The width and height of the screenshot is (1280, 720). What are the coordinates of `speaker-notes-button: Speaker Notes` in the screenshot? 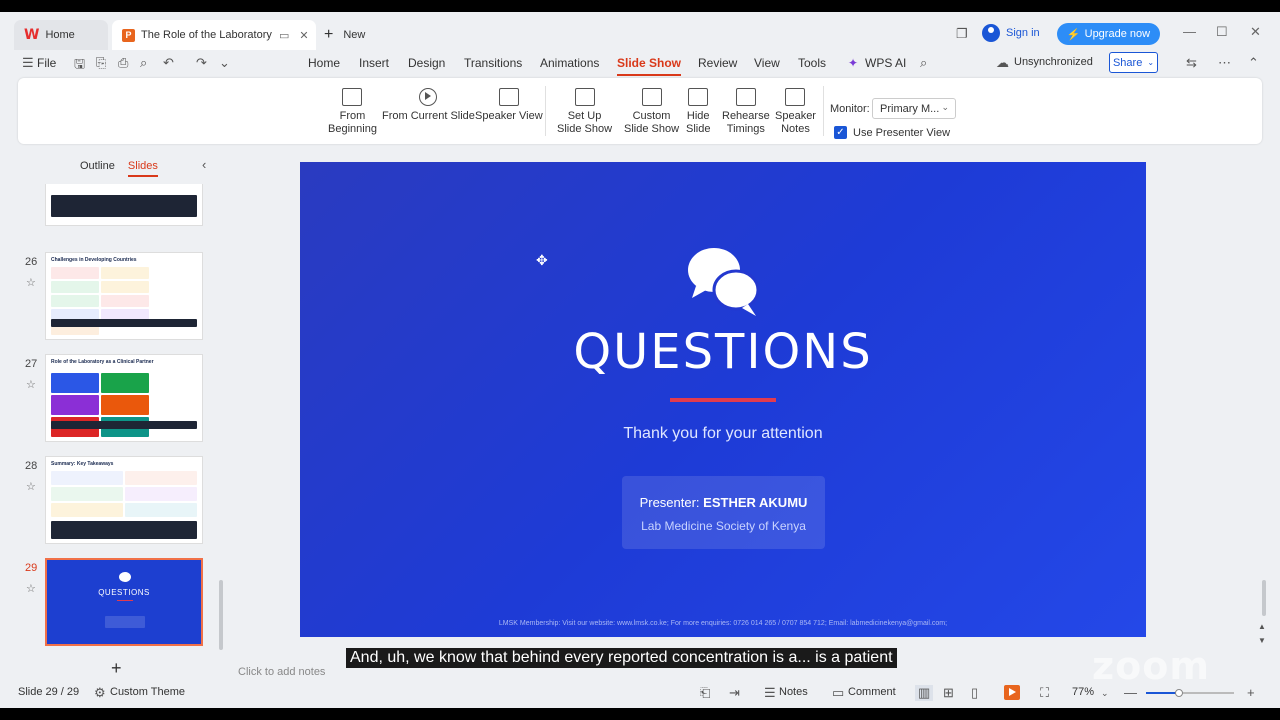 It's located at (795, 112).